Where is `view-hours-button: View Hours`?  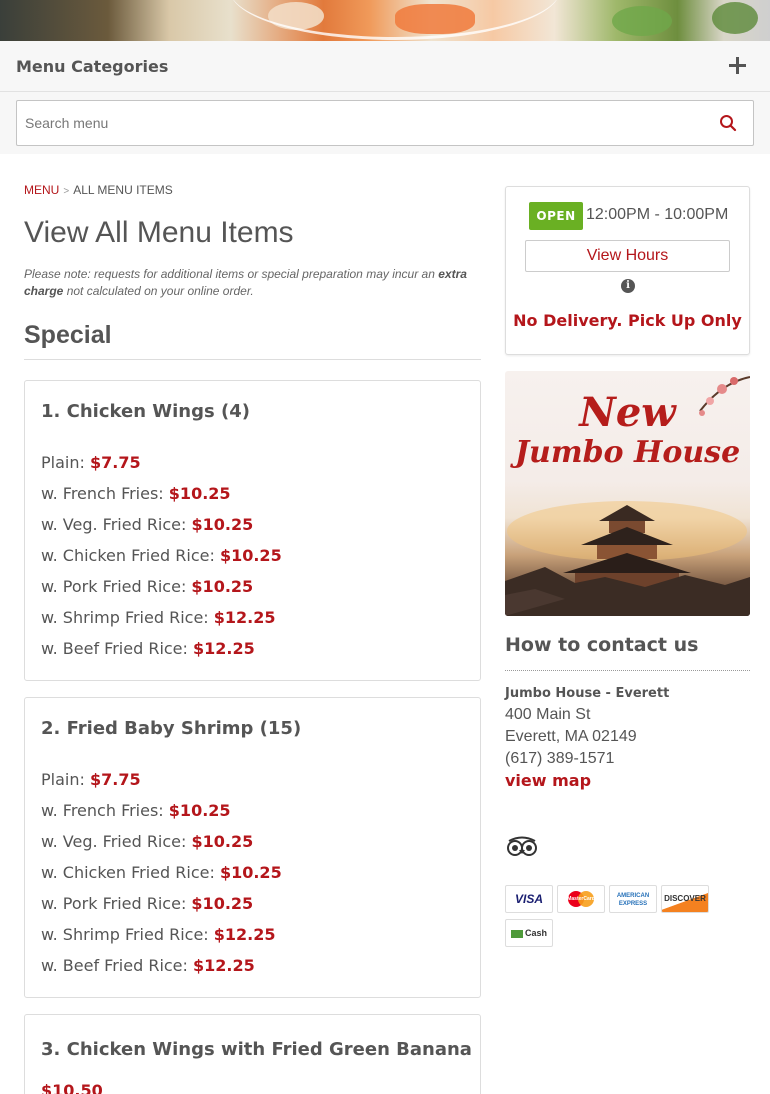 view-hours-button: View Hours is located at coordinates (627, 256).